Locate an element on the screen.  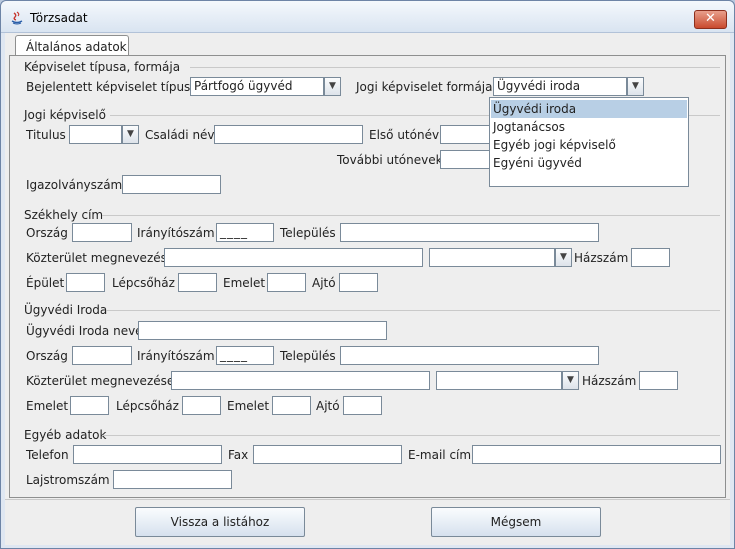
dropdown-option: Ügyvédi iroda is located at coordinates (589, 109).